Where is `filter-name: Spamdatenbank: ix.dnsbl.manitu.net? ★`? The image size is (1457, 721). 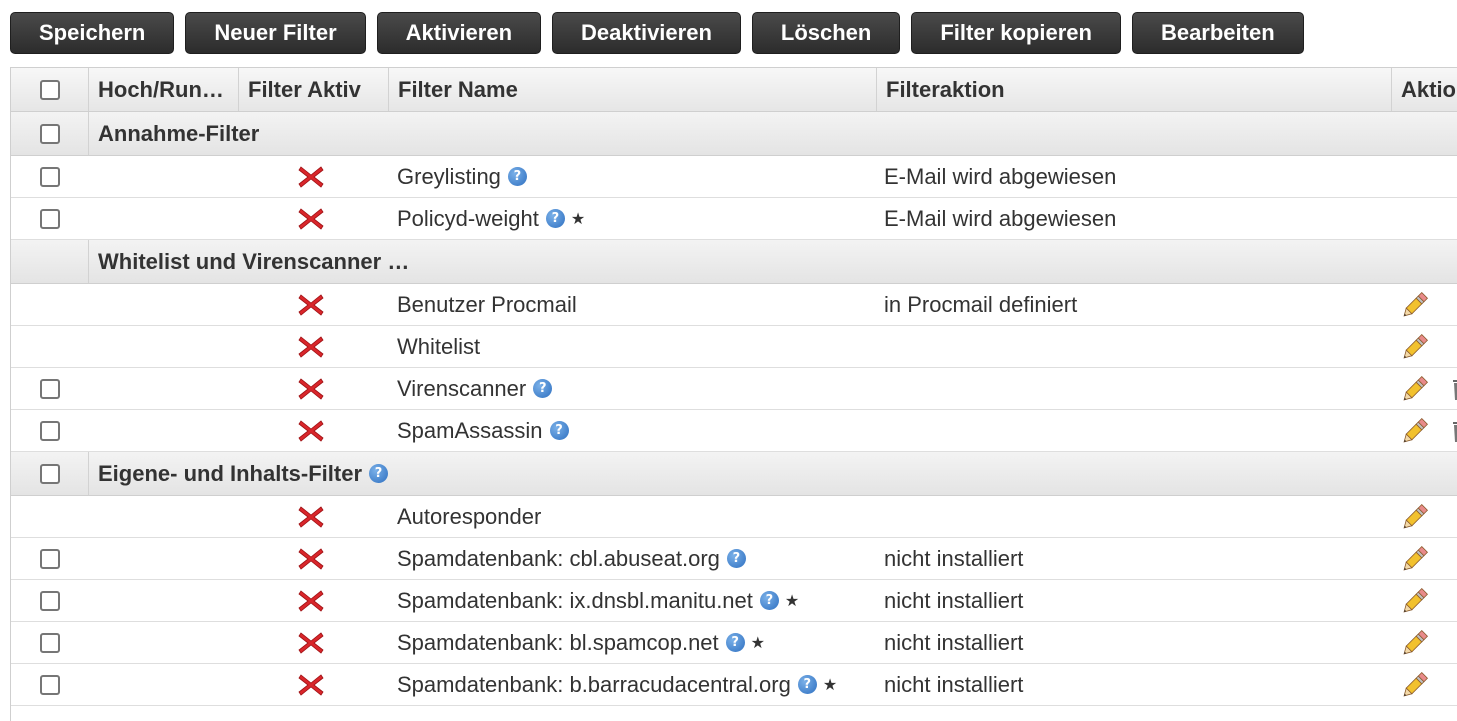 filter-name: Spamdatenbank: ix.dnsbl.manitu.net? ★ is located at coordinates (598, 600).